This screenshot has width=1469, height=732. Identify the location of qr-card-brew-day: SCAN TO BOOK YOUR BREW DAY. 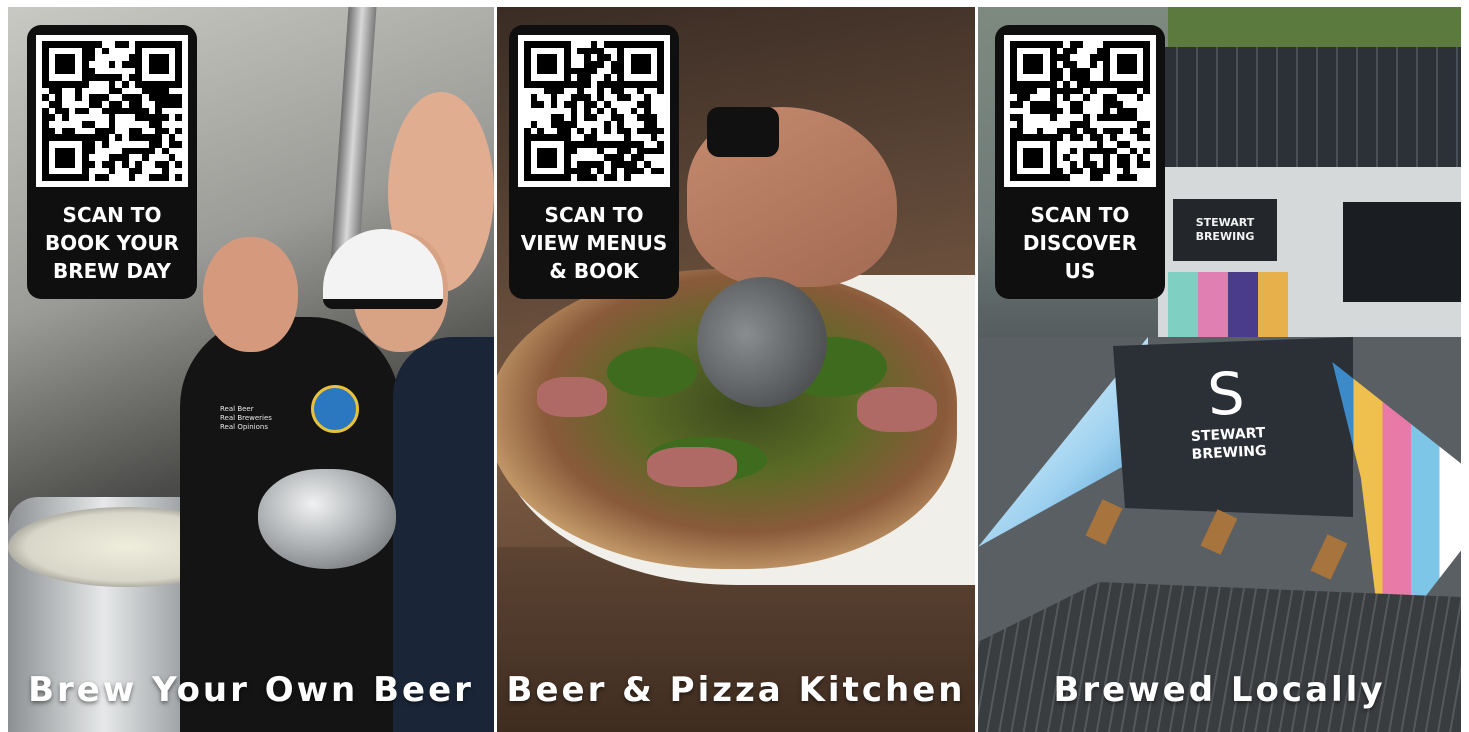
(112, 162).